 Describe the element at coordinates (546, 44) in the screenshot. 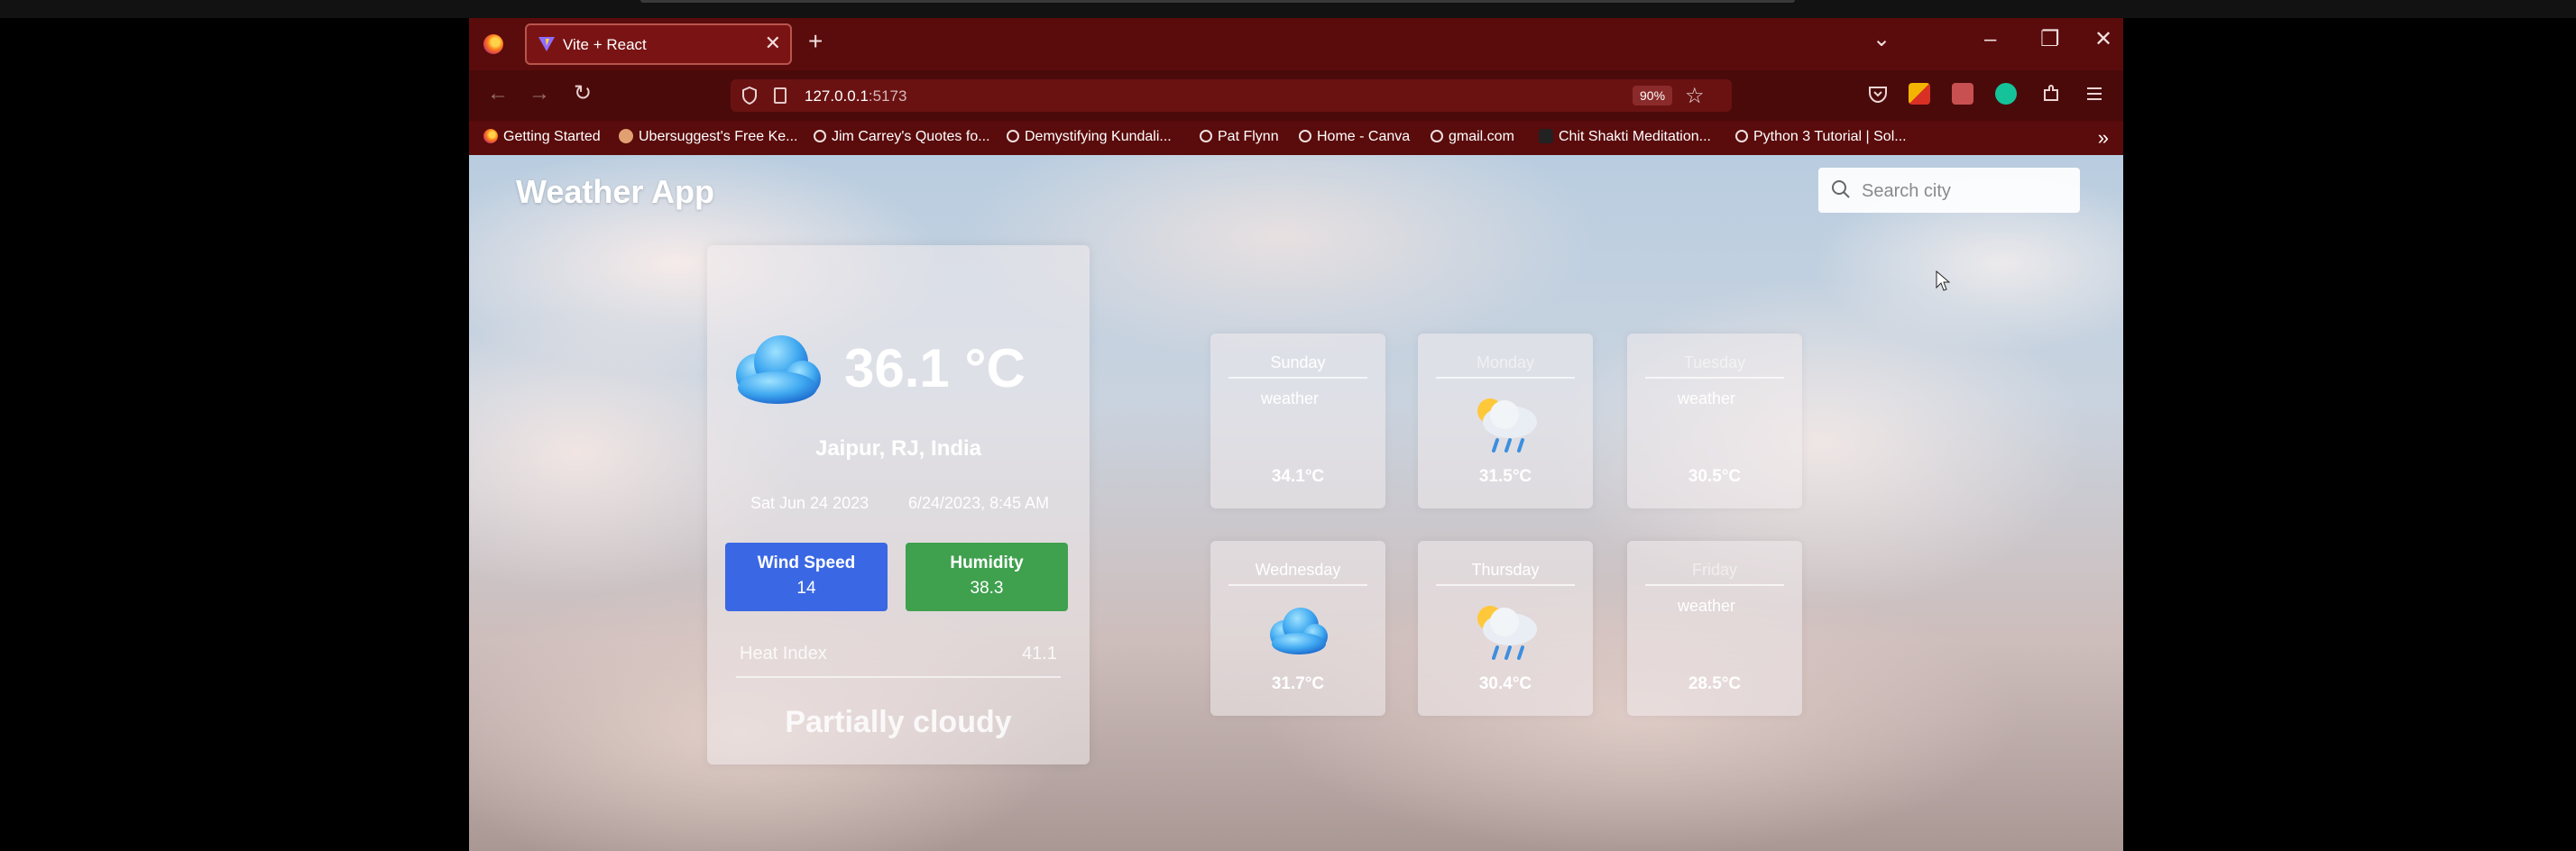

I see `vite-favicon-icon` at that location.